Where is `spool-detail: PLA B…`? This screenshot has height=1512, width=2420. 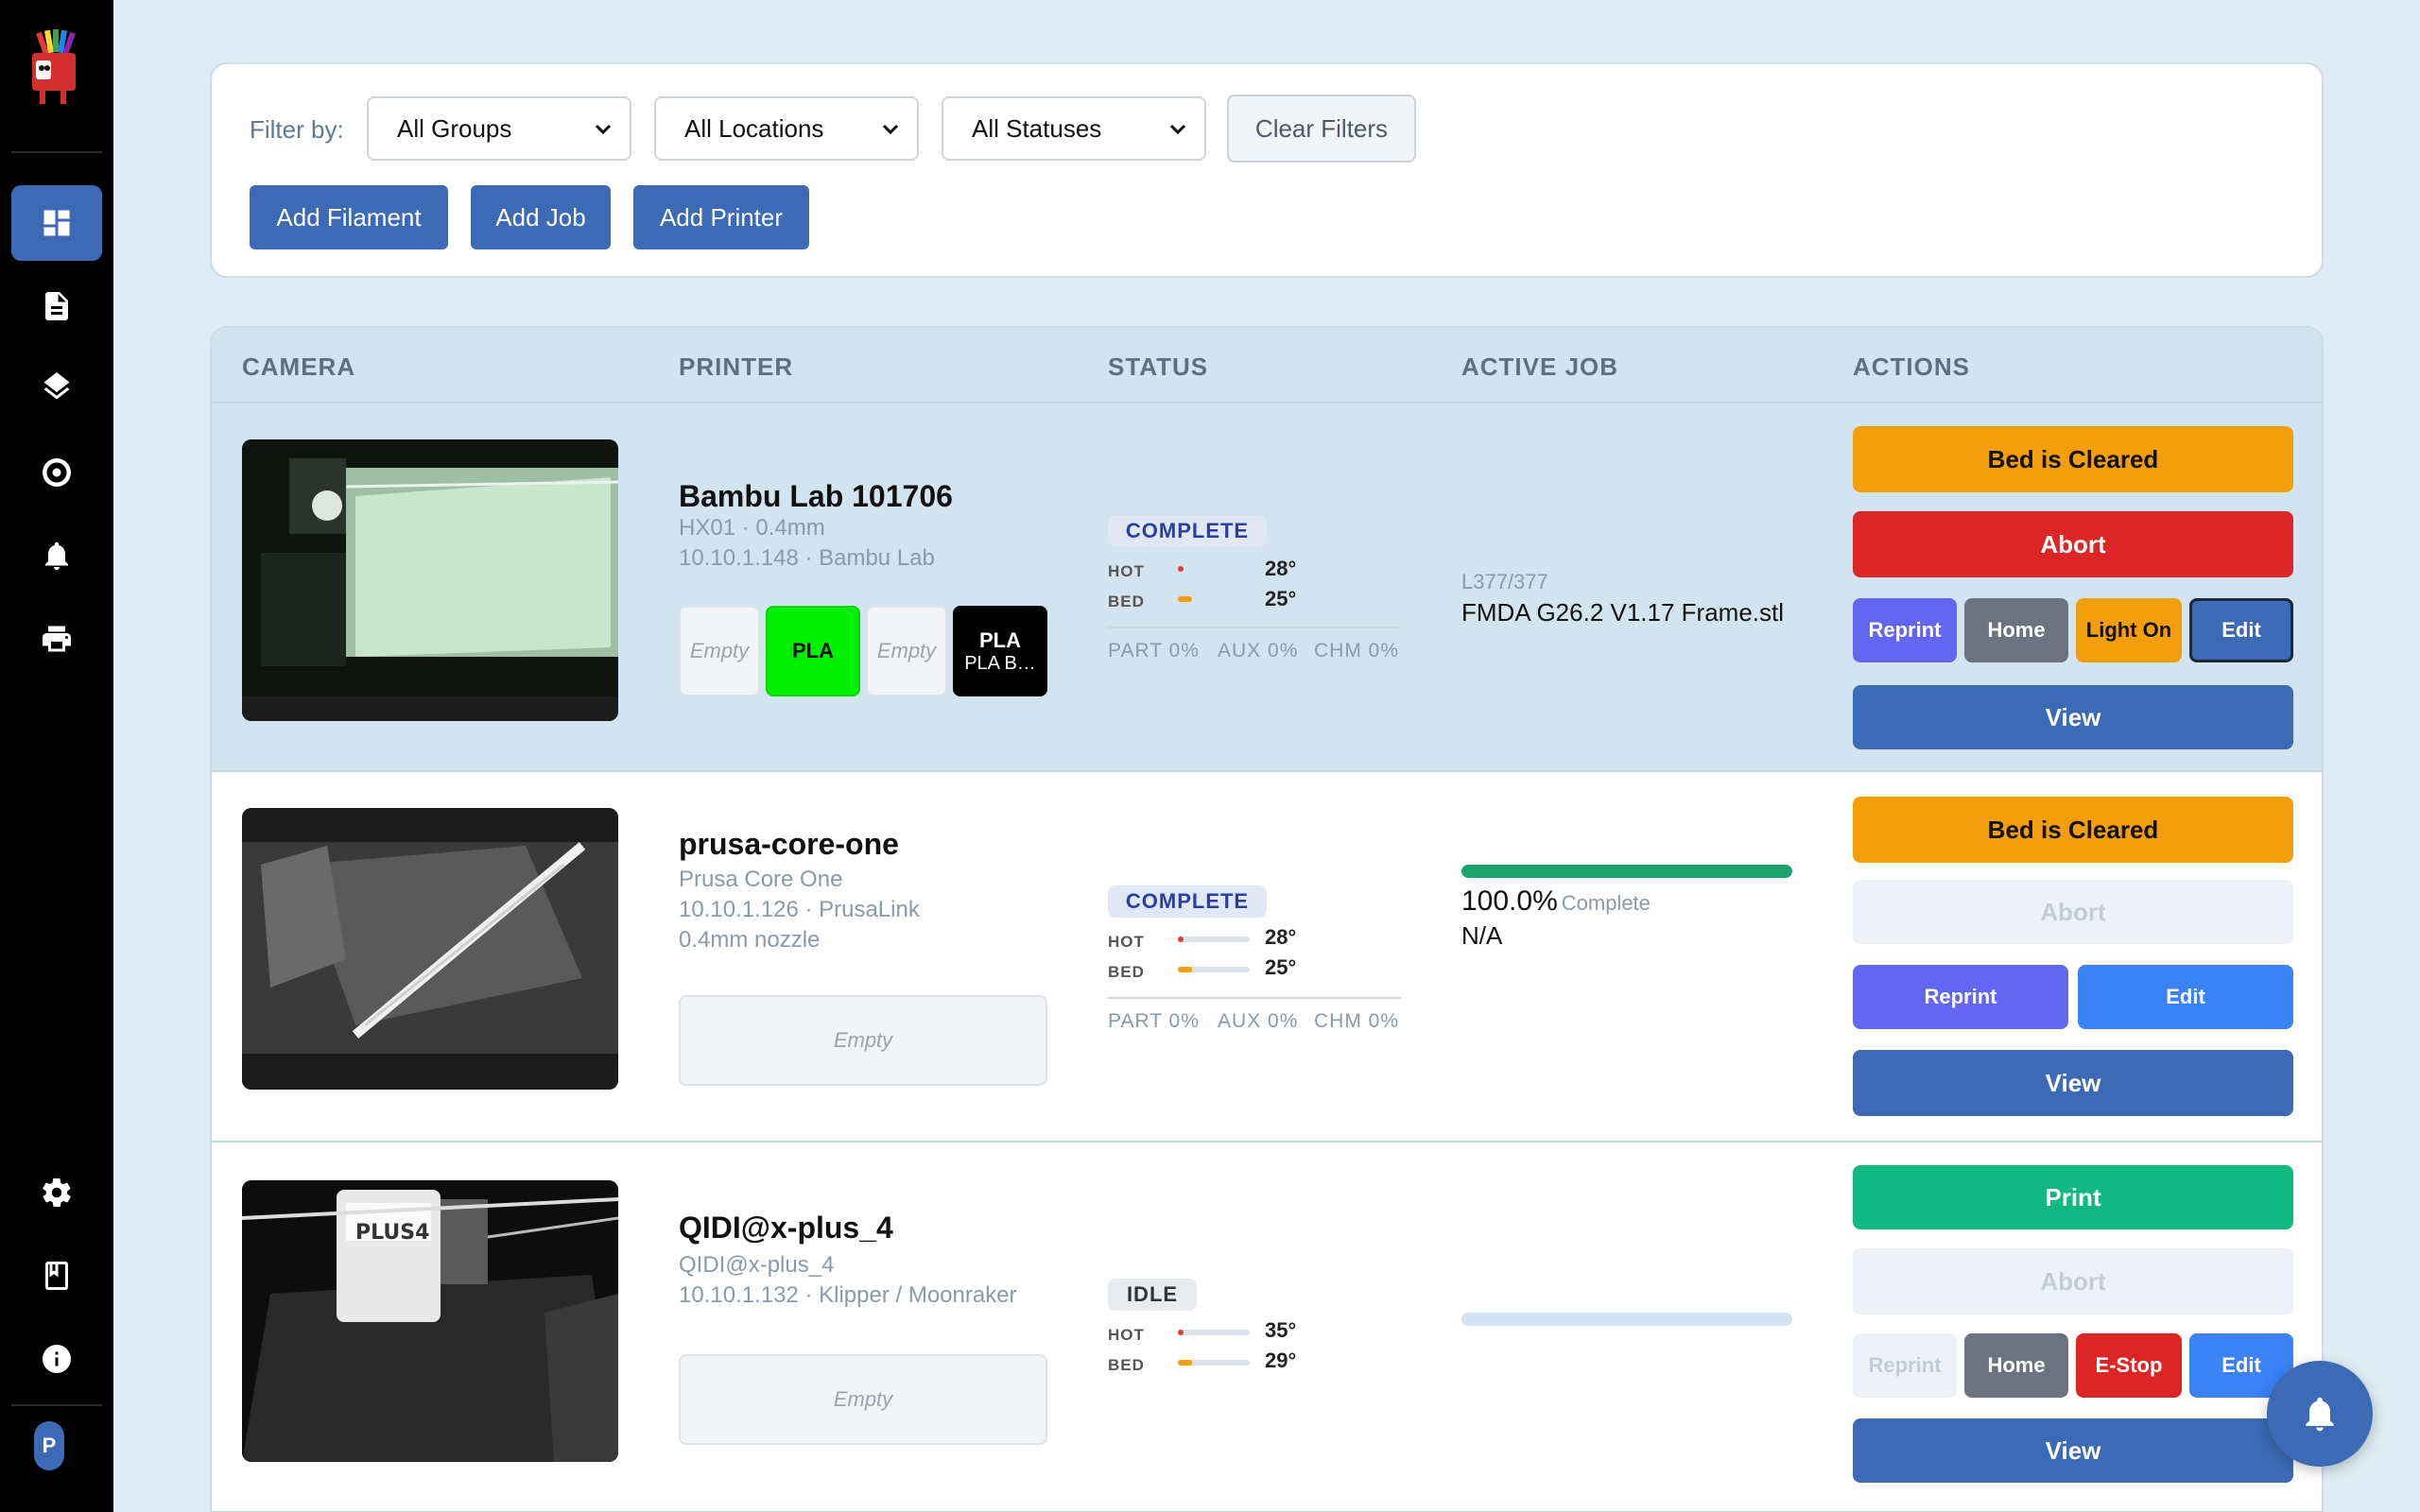
spool-detail: PLA B… is located at coordinates (1000, 663).